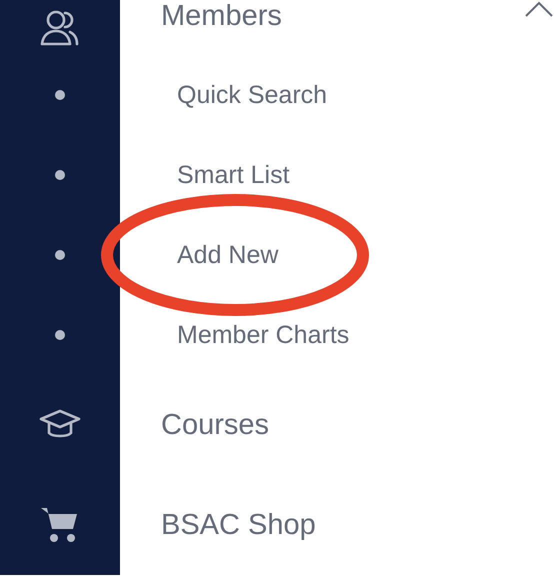 Image resolution: width=554 pixels, height=576 pixels. Describe the element at coordinates (233, 175) in the screenshot. I see `submenu-item: Smart List` at that location.